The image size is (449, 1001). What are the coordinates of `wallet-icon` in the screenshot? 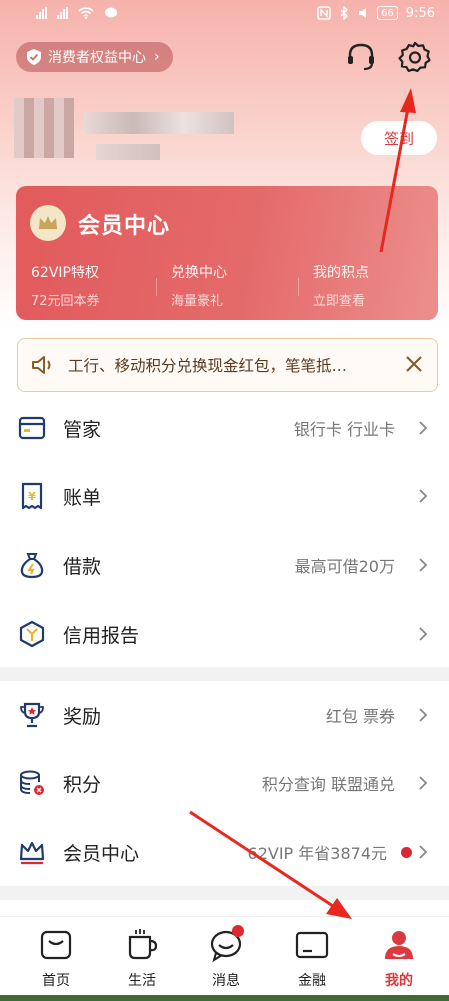 It's located at (312, 945).